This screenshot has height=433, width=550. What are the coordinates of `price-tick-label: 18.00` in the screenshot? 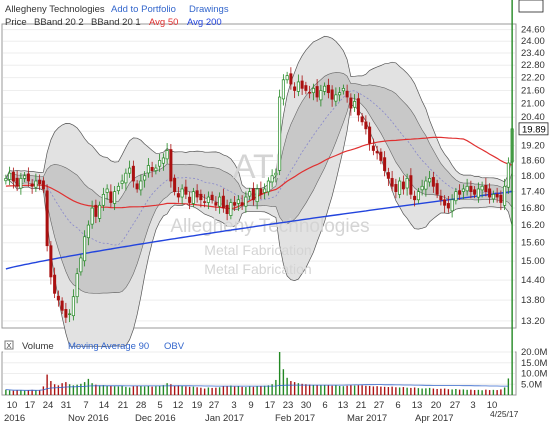 It's located at (533, 176).